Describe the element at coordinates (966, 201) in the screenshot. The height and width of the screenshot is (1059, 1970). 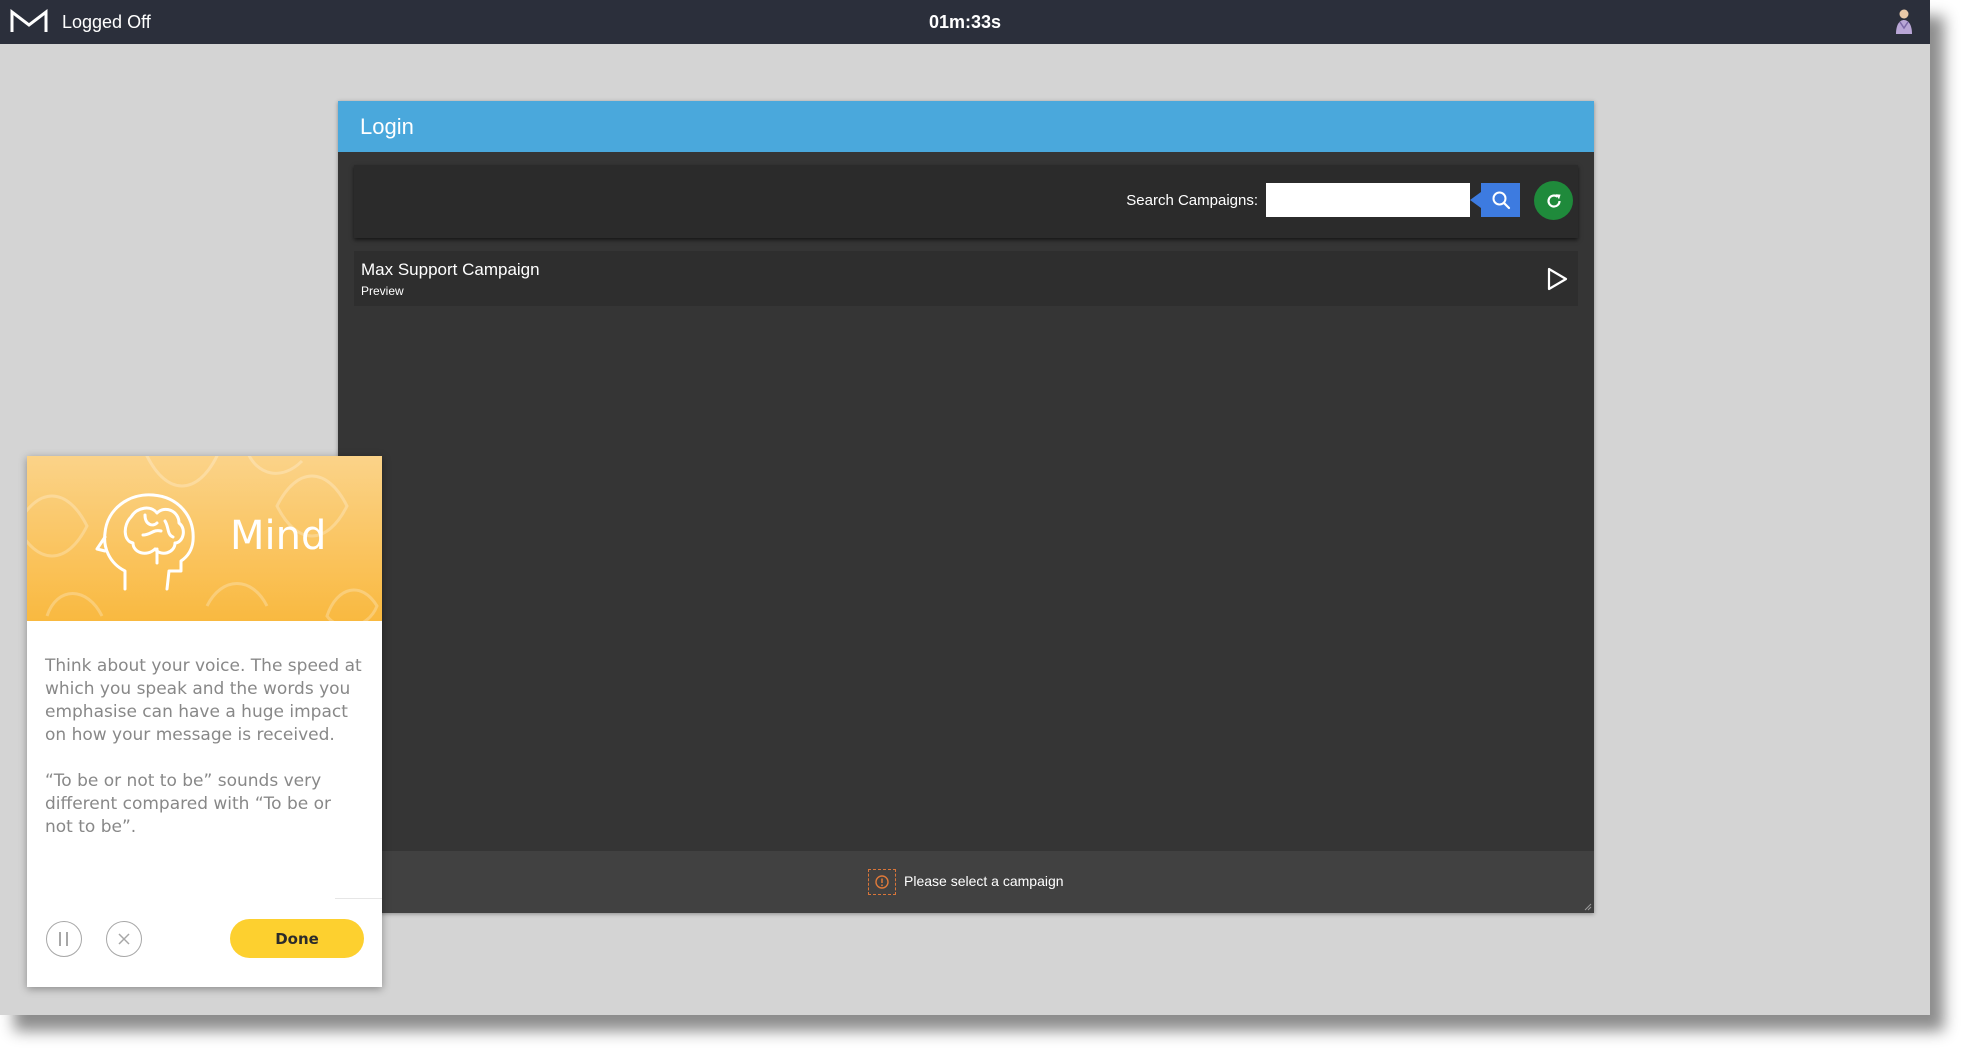
I see `search-bar: Search Campaigns:` at that location.